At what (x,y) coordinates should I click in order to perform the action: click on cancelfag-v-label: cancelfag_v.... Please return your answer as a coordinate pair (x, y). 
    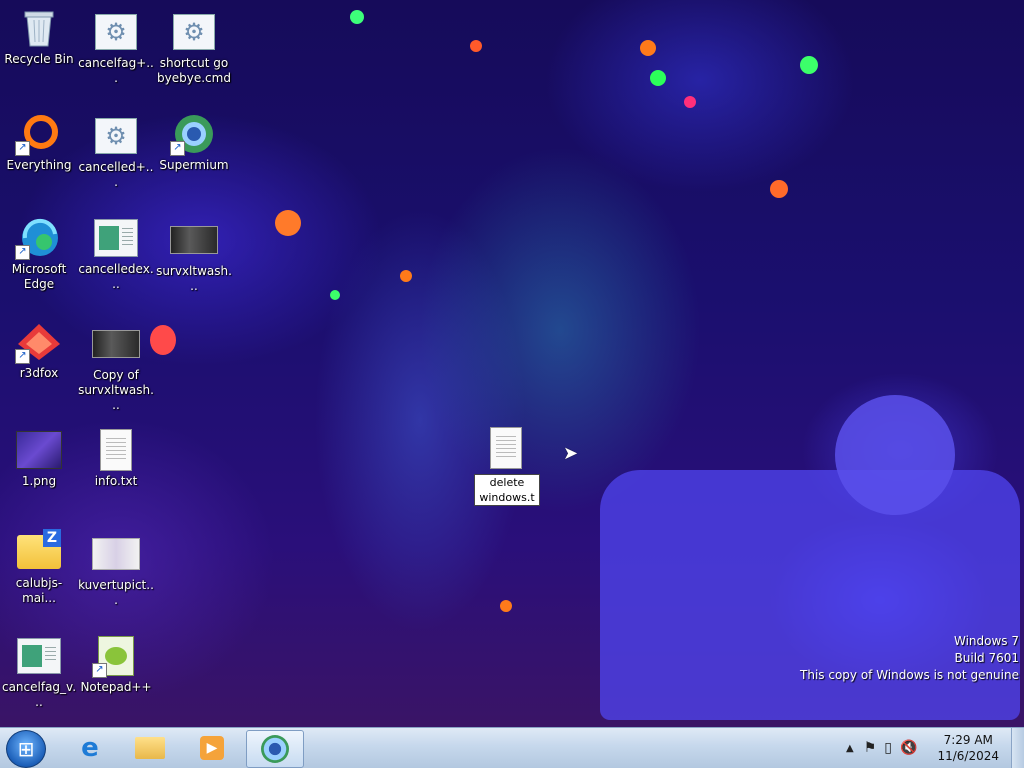
    Looking at the image, I should click on (39, 694).